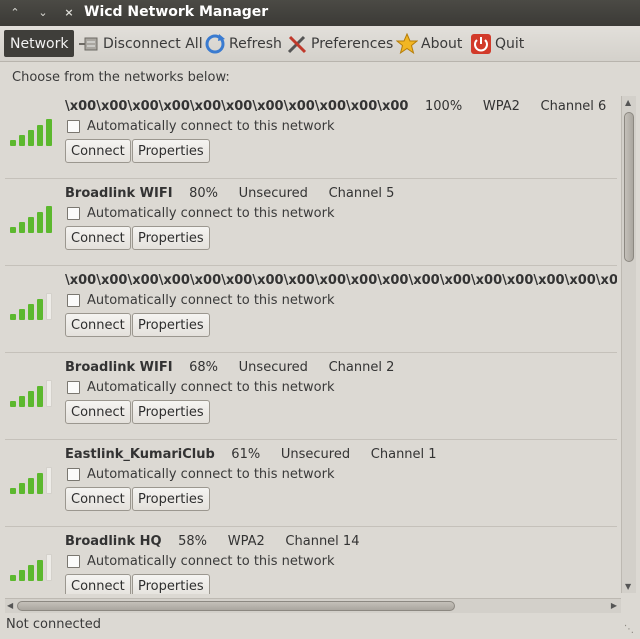  What do you see at coordinates (89, 44) in the screenshot?
I see `disconnect-icon` at bounding box center [89, 44].